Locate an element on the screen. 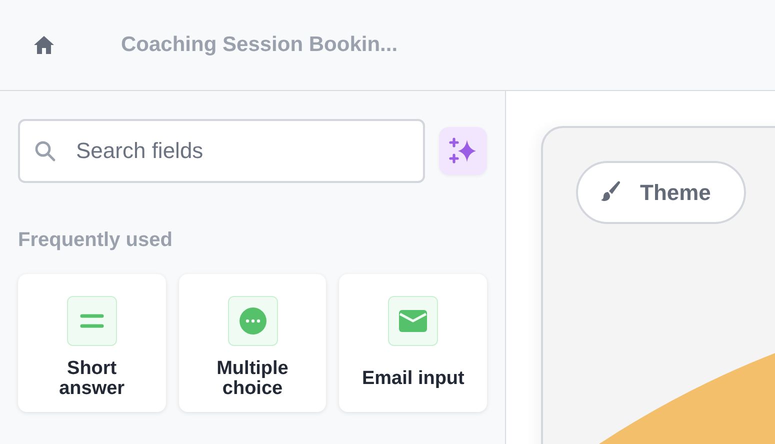 This screenshot has width=775, height=444. field-type-card: Multiple choice is located at coordinates (252, 343).